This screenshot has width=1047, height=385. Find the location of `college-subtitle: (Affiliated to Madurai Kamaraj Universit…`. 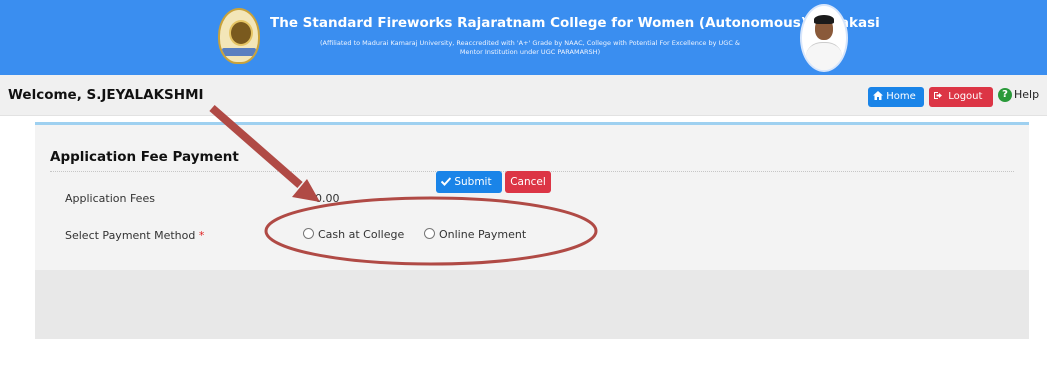

college-subtitle: (Affiliated to Madurai Kamaraj Universit… is located at coordinates (530, 47).